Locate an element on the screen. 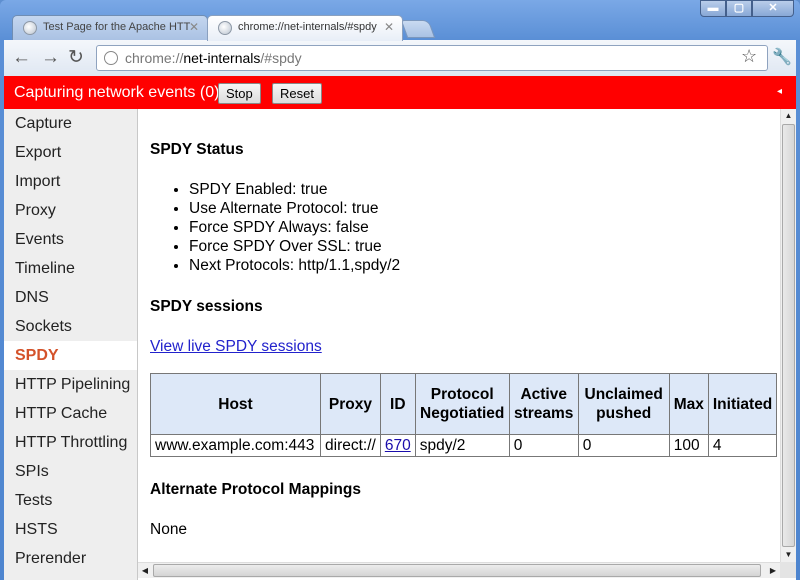 The height and width of the screenshot is (580, 800). list-item: Force SPDY Over SSL: true is located at coordinates (294, 246).